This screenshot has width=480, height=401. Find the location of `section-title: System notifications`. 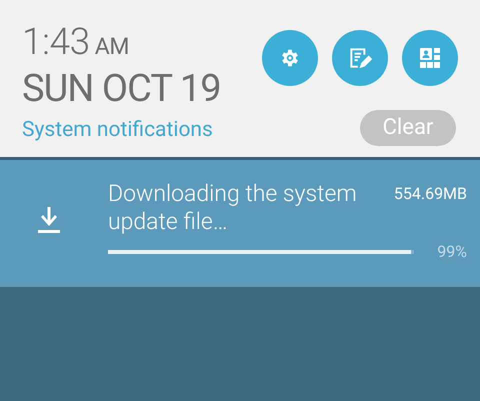

section-title: System notifications is located at coordinates (118, 130).